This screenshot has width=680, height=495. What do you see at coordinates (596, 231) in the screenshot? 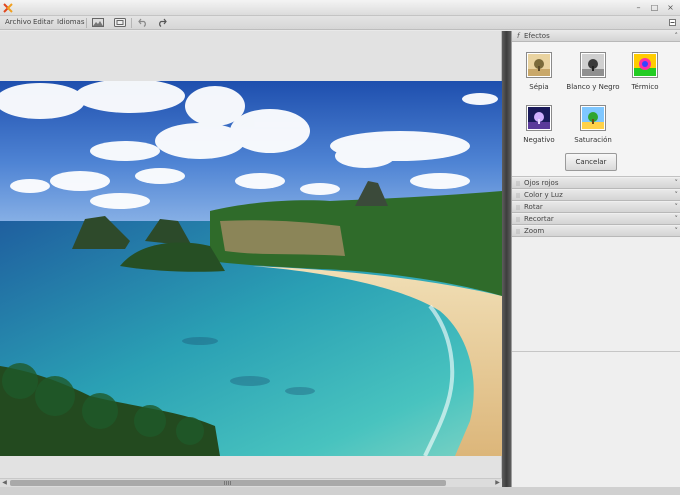
I see `section-zoom: Zoom ˅` at bounding box center [596, 231].